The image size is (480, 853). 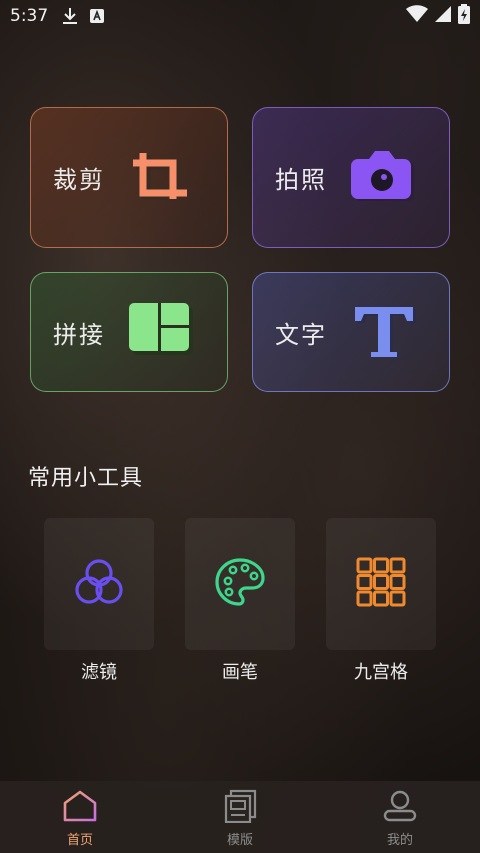 I want to click on brush-tool: 画笔, so click(x=240, y=601).